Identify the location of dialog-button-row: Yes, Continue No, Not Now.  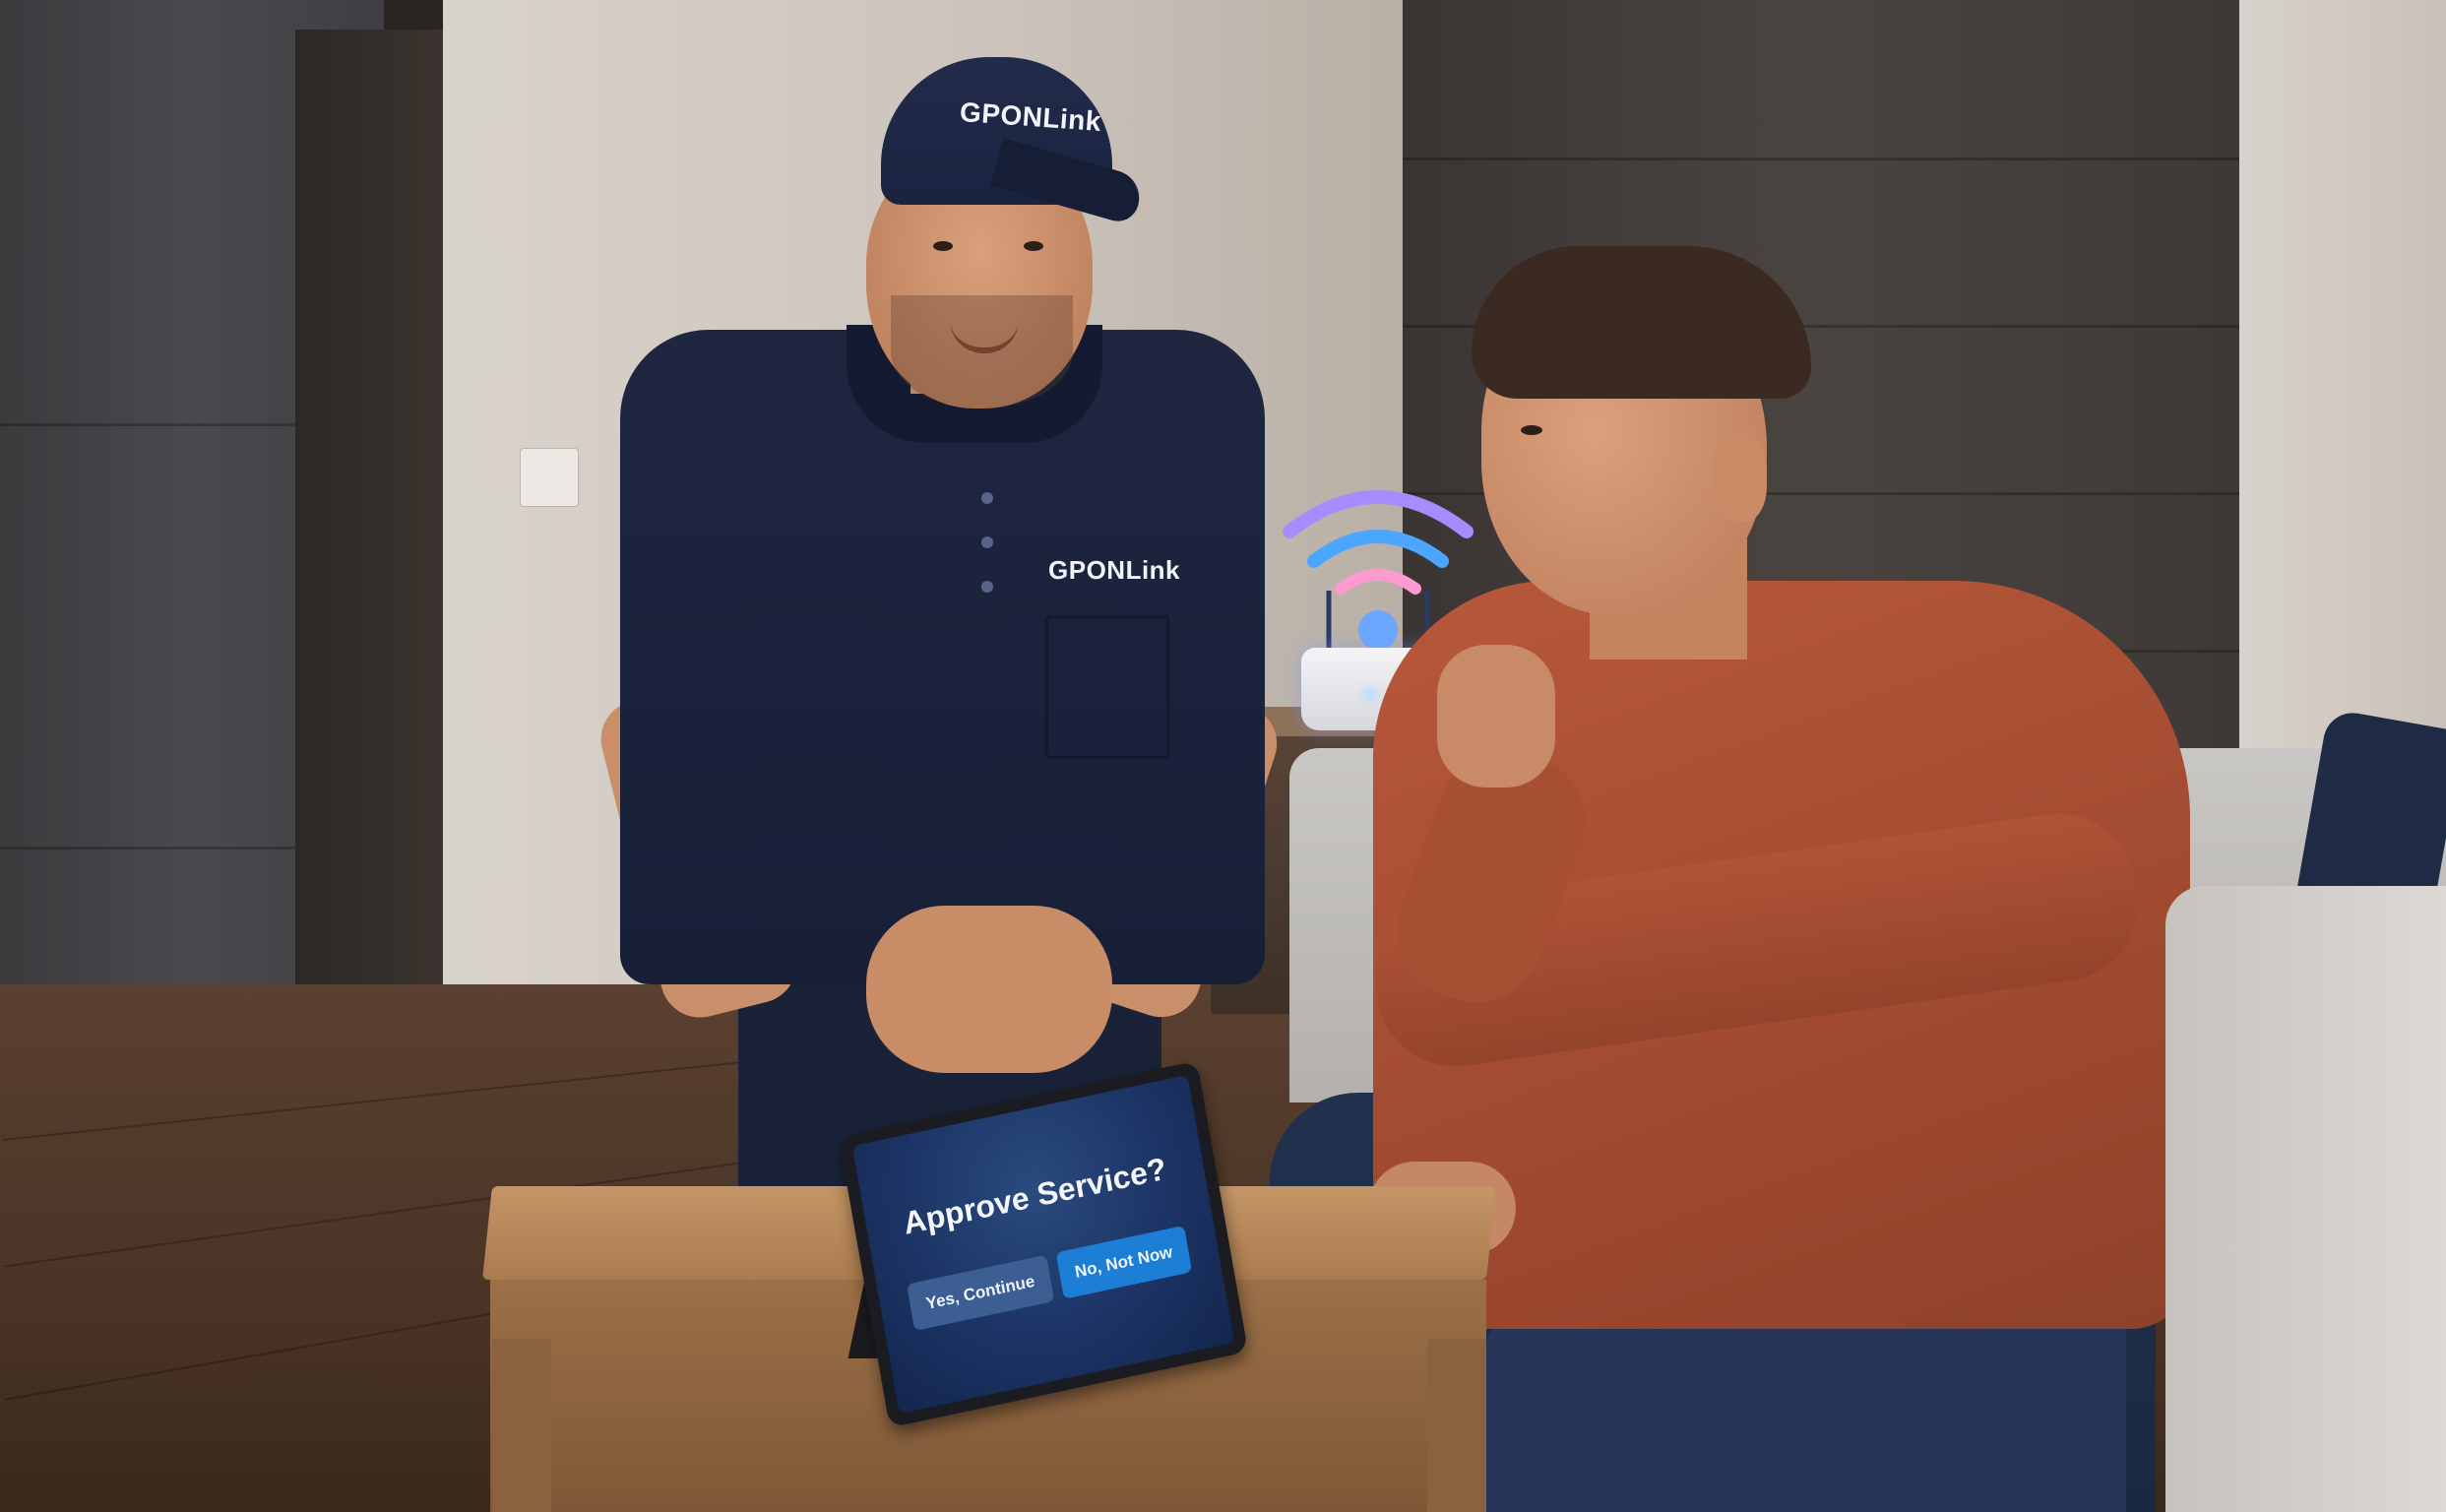
(1049, 1278).